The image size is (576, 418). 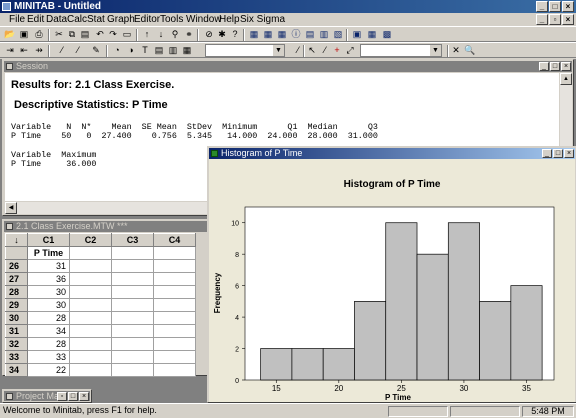 What do you see at coordinates (387, 34) in the screenshot?
I see `project-manager-icon: ▩` at bounding box center [387, 34].